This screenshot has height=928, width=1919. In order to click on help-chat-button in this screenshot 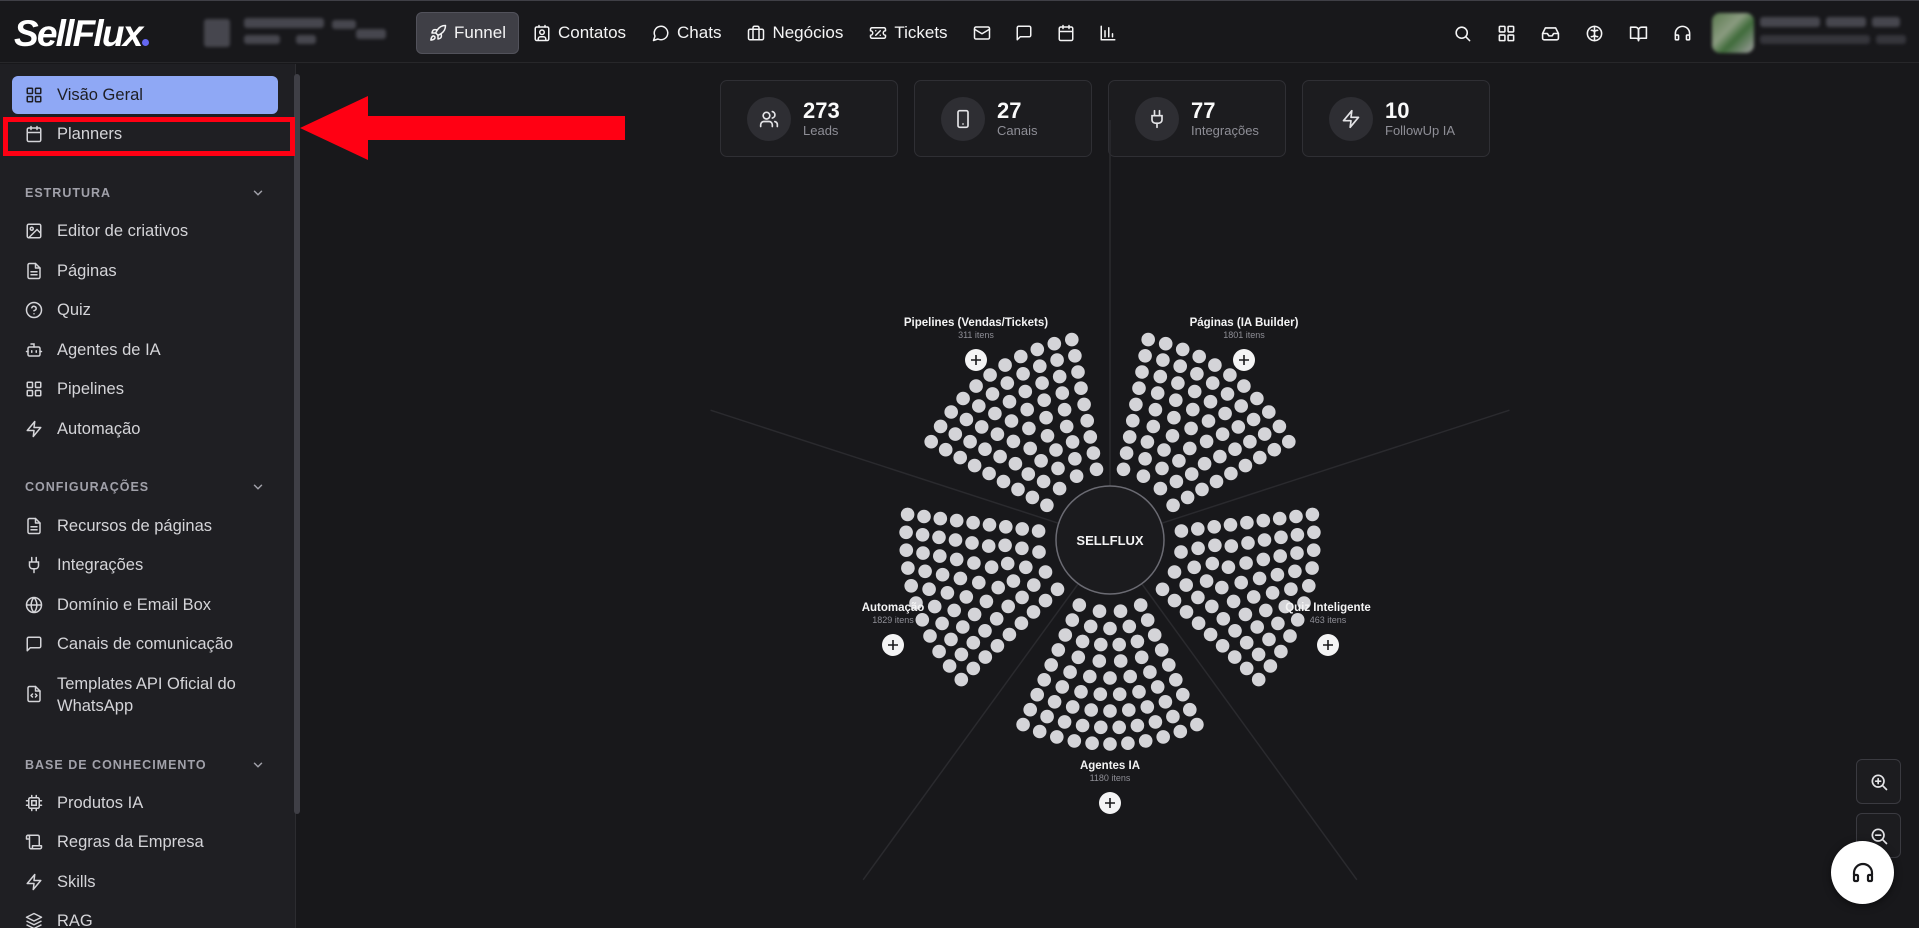, I will do `click(1862, 872)`.